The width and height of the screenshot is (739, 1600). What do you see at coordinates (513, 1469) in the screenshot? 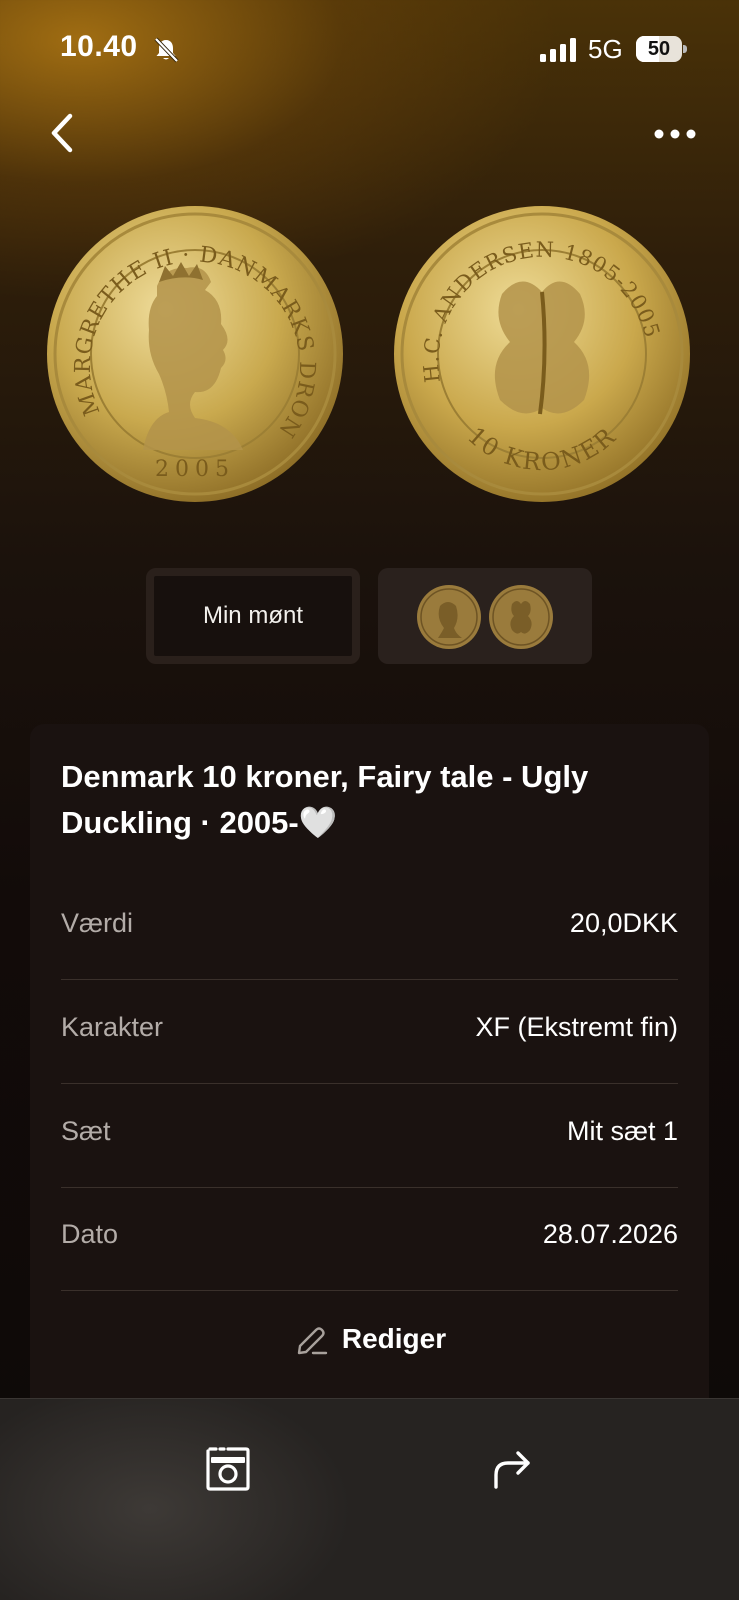
I see `share-arrow-icon` at bounding box center [513, 1469].